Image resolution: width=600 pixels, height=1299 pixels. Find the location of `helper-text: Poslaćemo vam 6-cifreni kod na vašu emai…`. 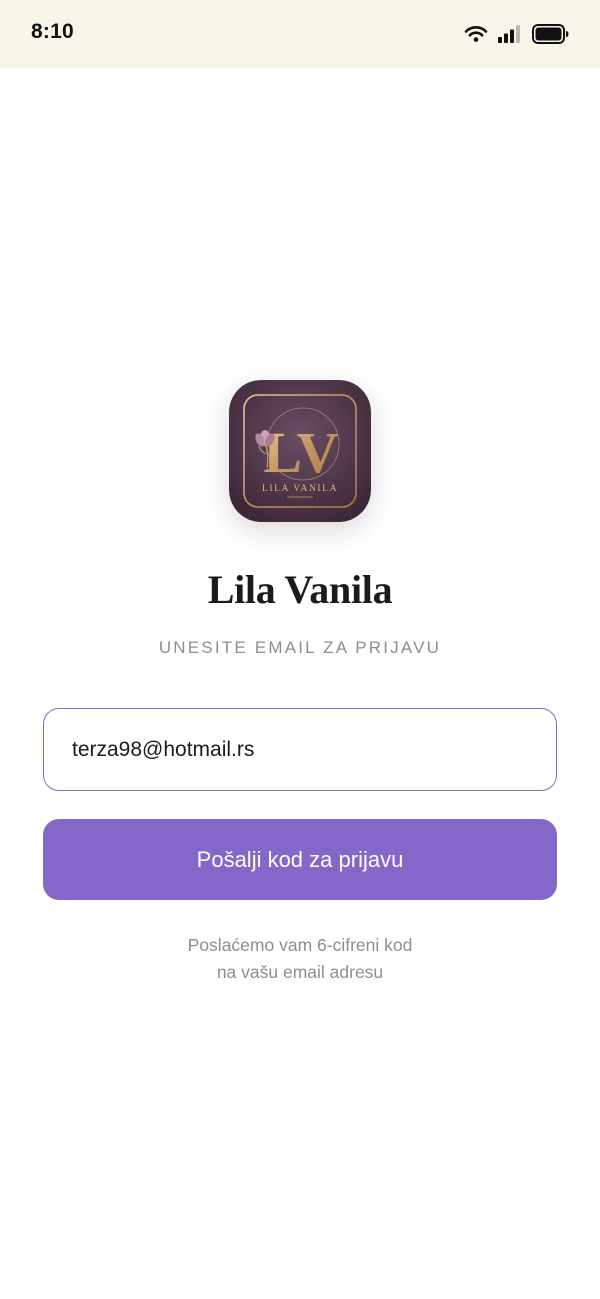

helper-text: Poslaćemo vam 6-cifreni kod na vašu emai… is located at coordinates (300, 959).